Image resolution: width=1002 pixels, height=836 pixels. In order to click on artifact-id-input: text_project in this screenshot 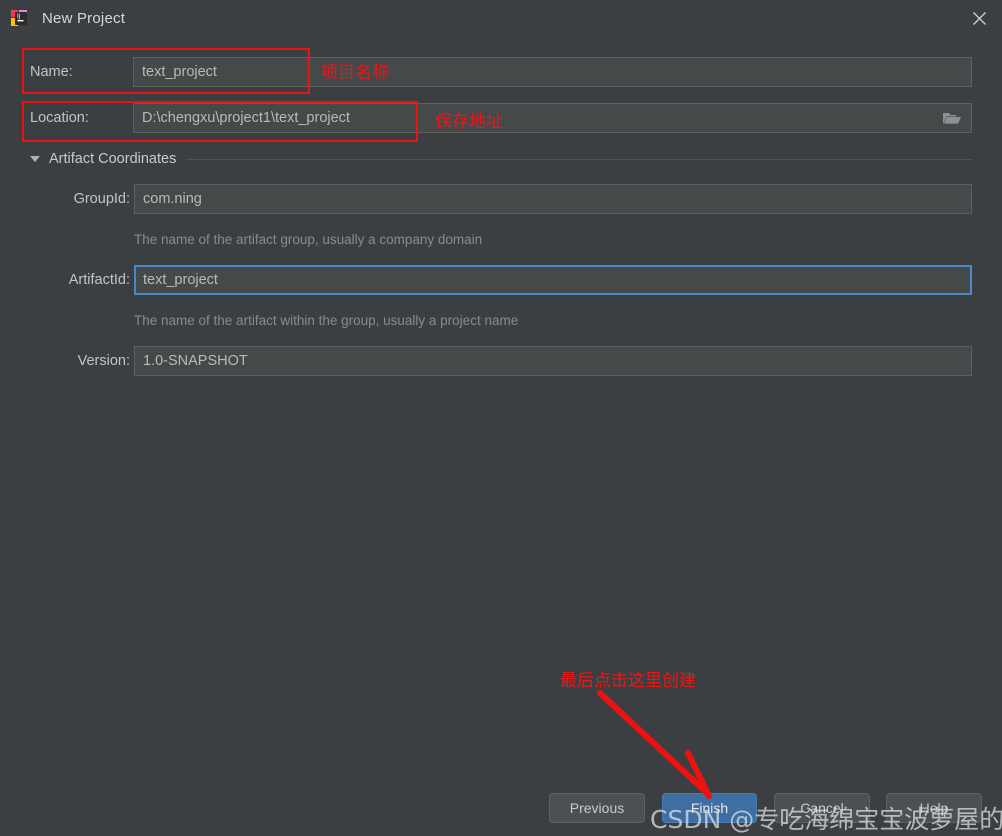, I will do `click(553, 280)`.